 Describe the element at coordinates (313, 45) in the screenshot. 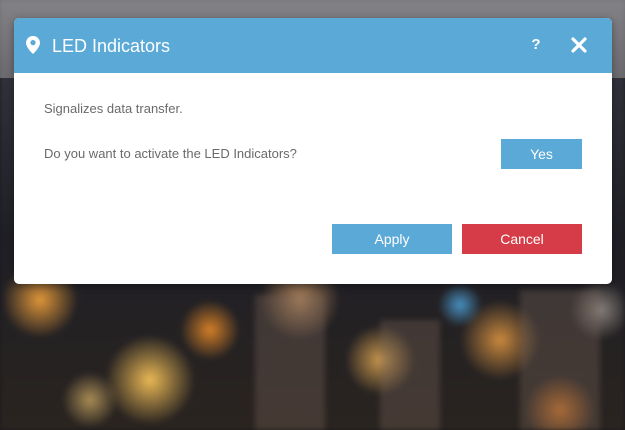

I see `dialog-header: LED Indicators ?` at that location.